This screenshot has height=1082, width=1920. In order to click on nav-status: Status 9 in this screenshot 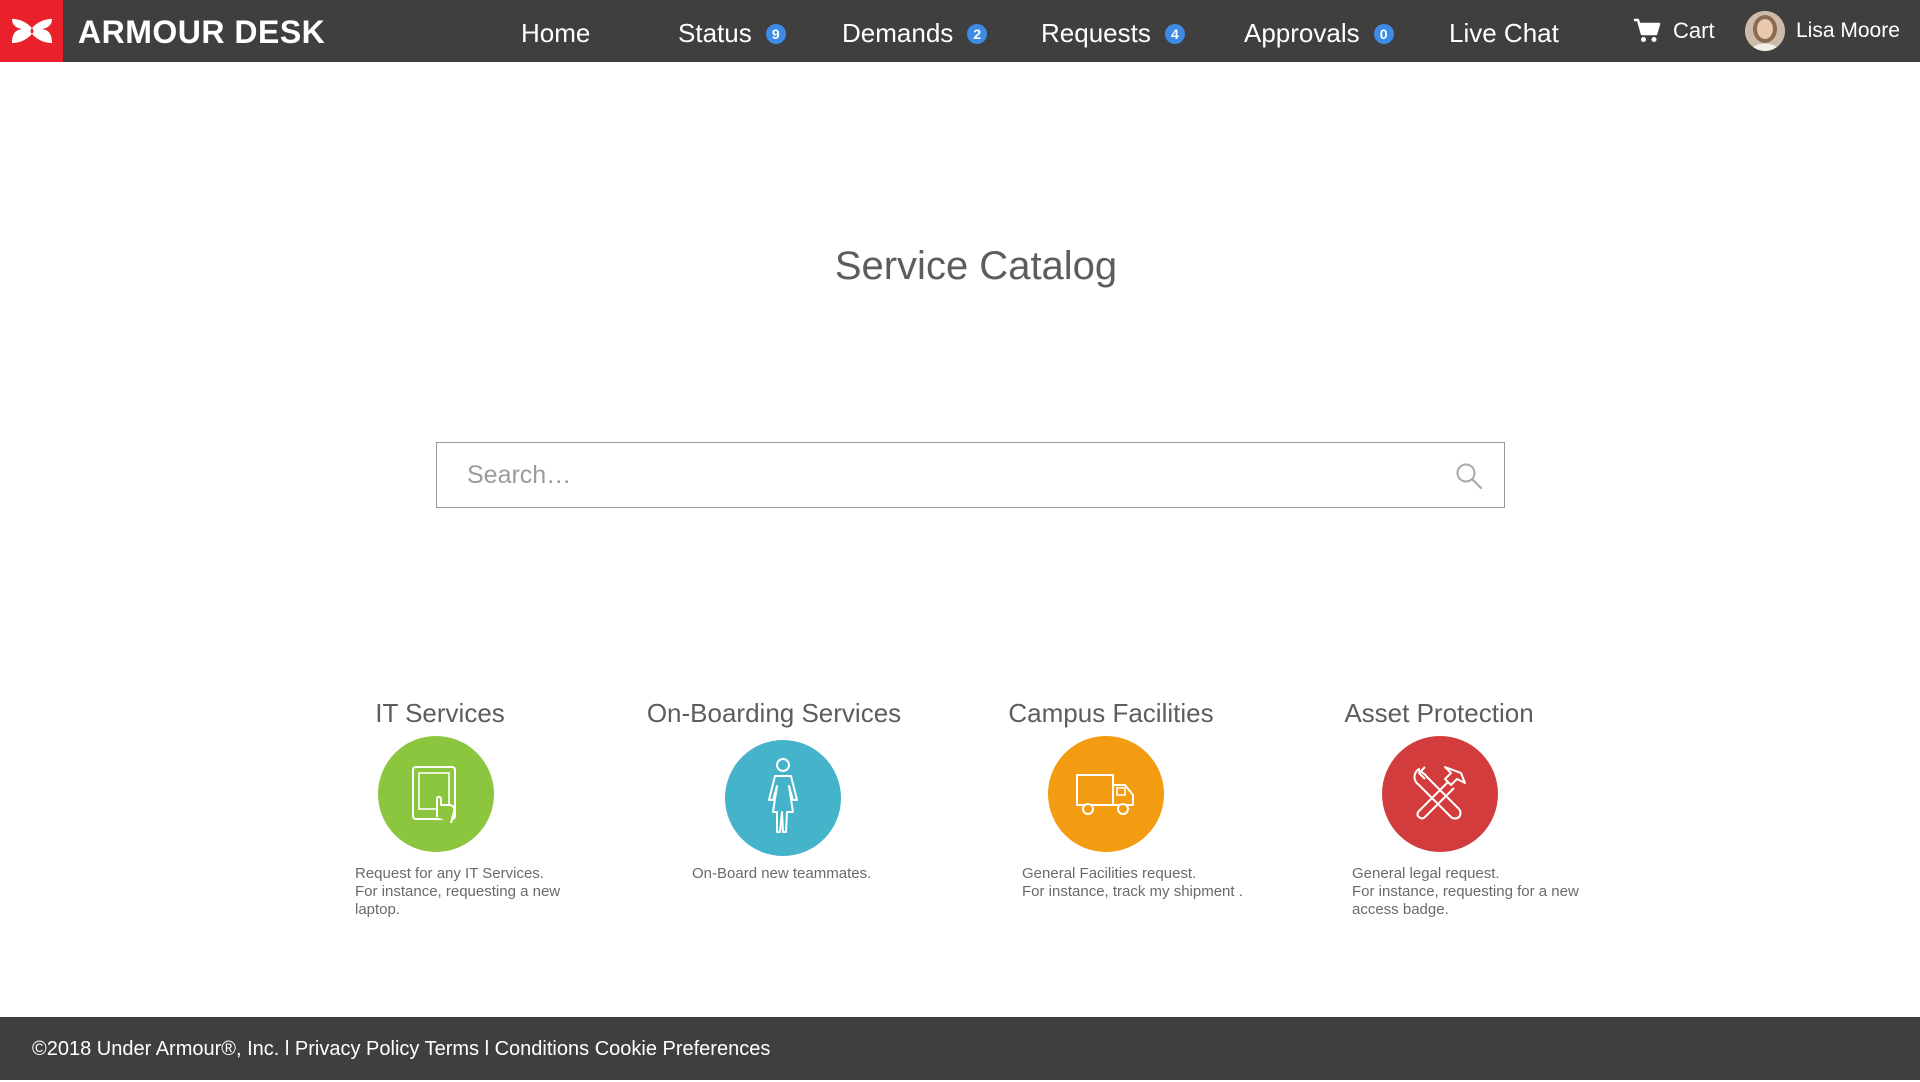, I will do `click(732, 31)`.